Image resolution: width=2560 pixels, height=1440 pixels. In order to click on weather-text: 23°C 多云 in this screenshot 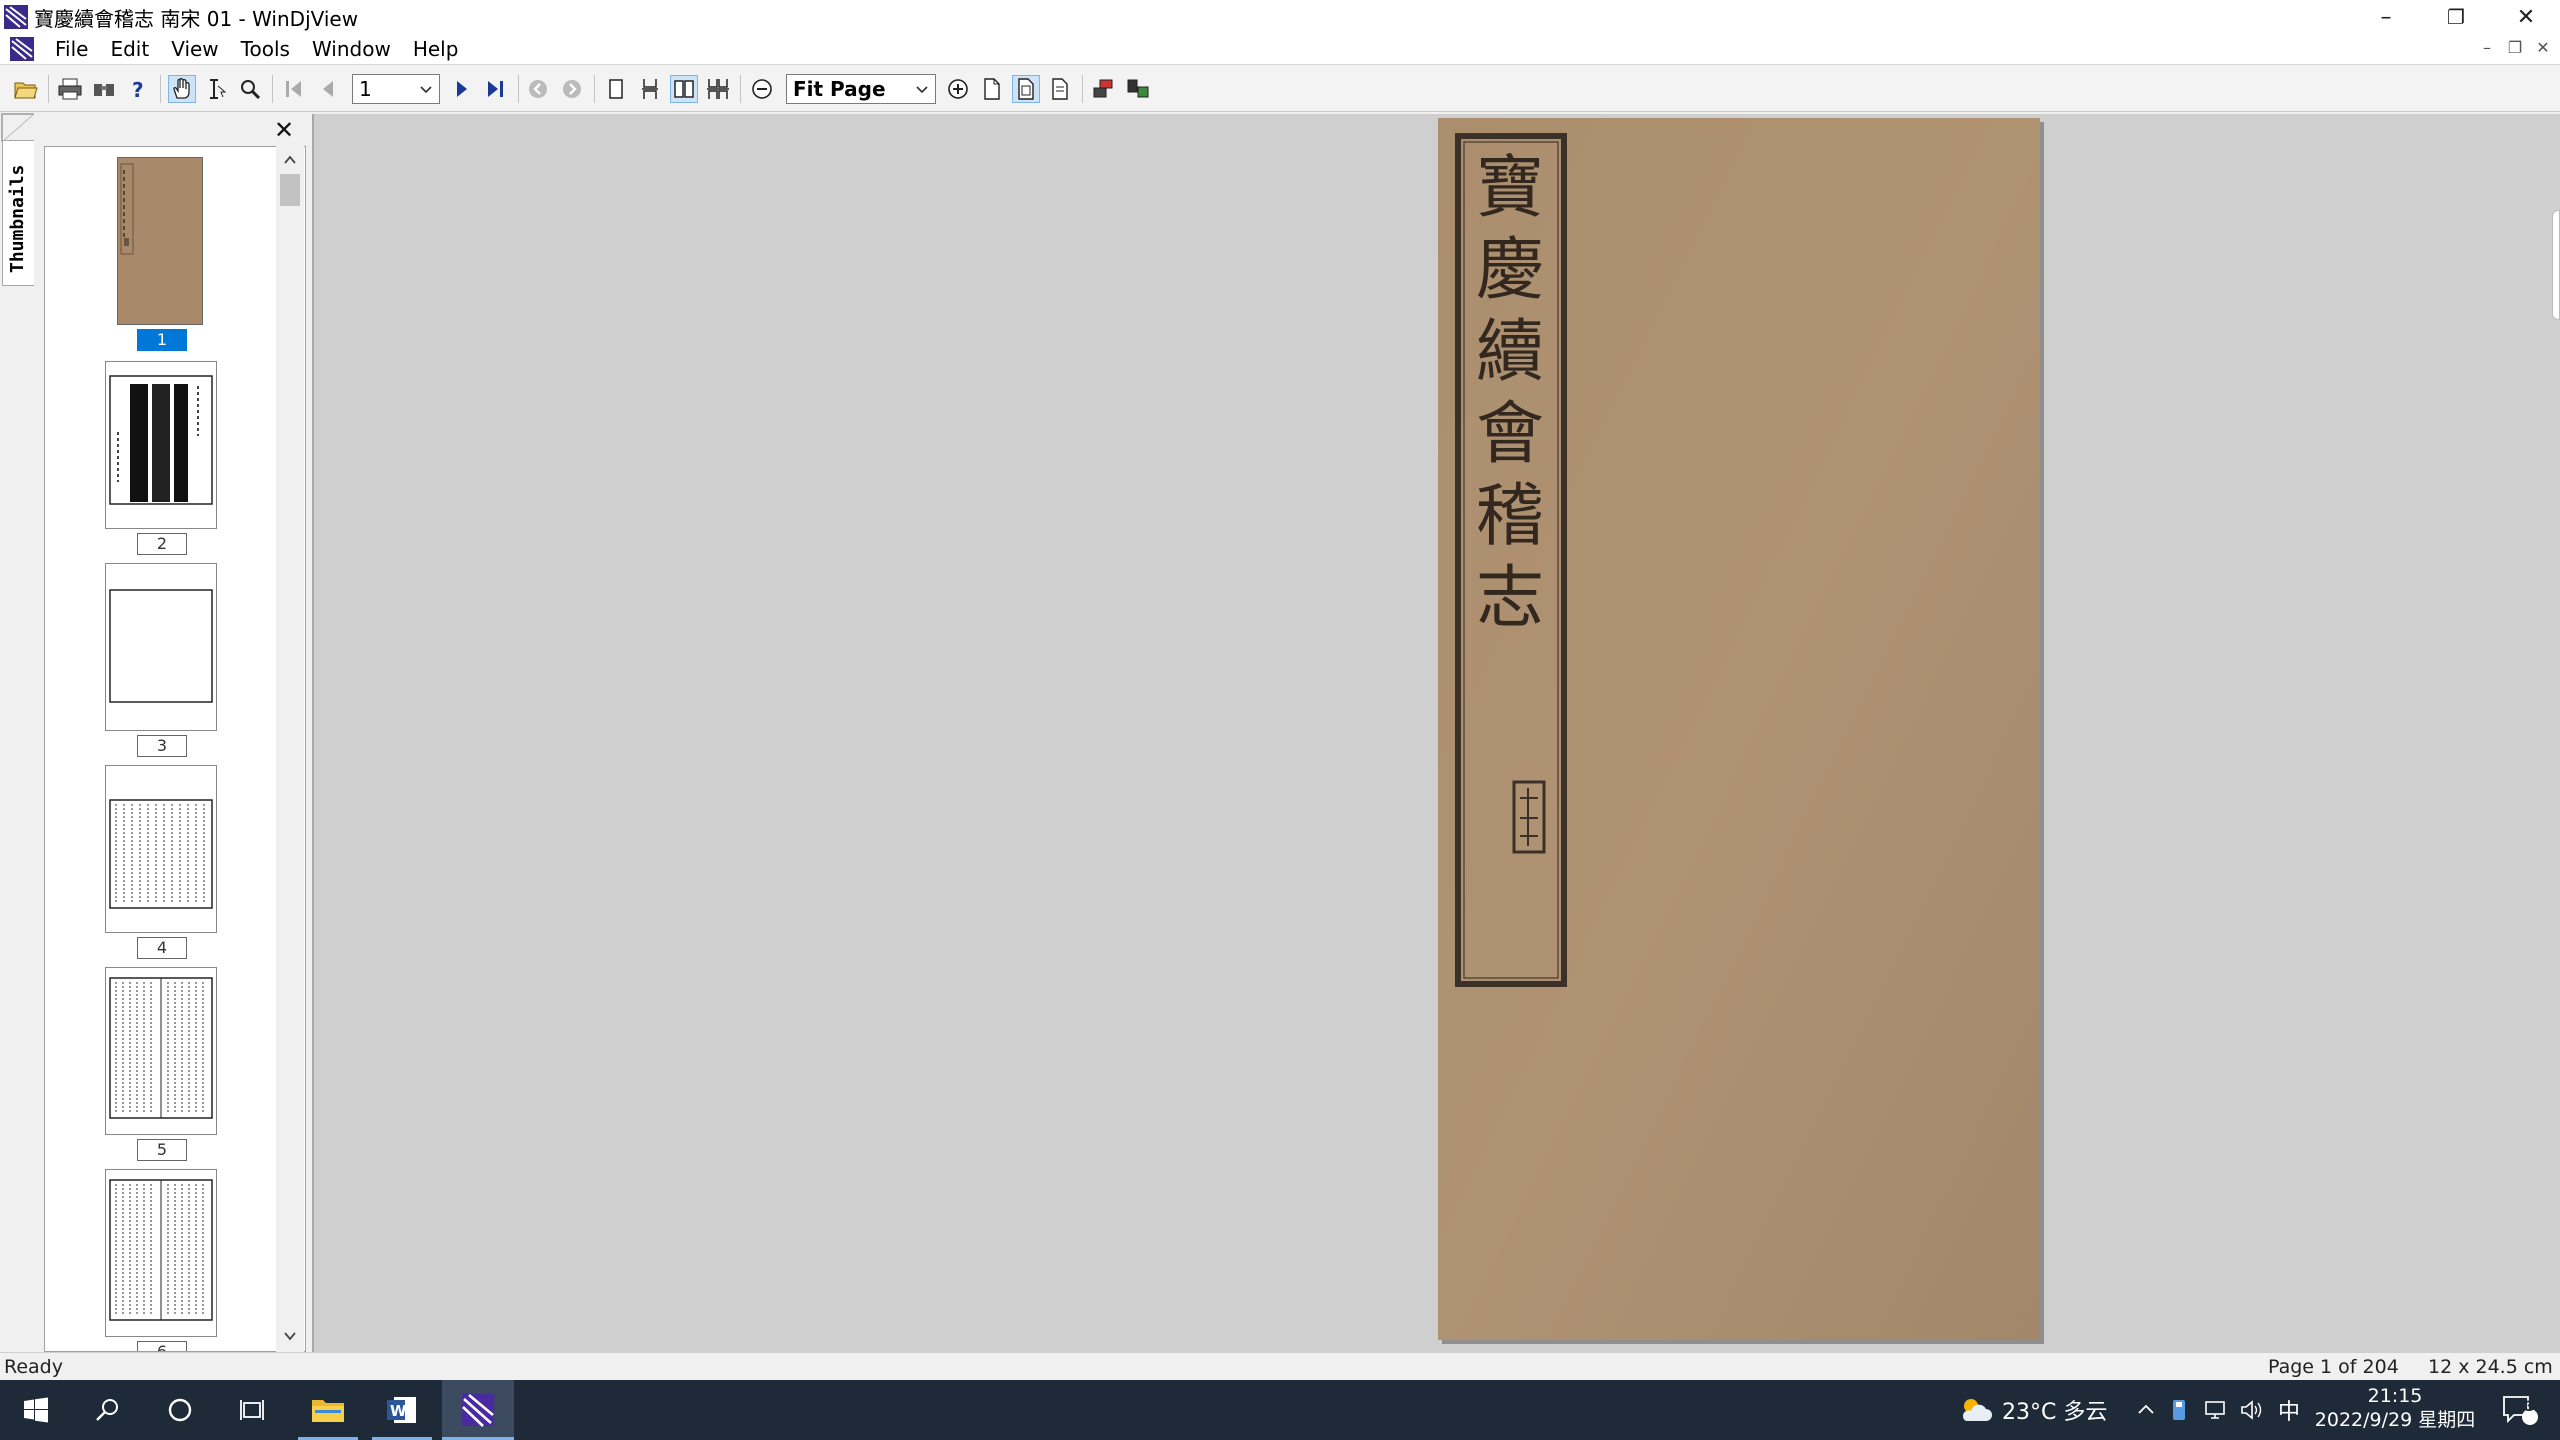, I will do `click(2055, 1412)`.